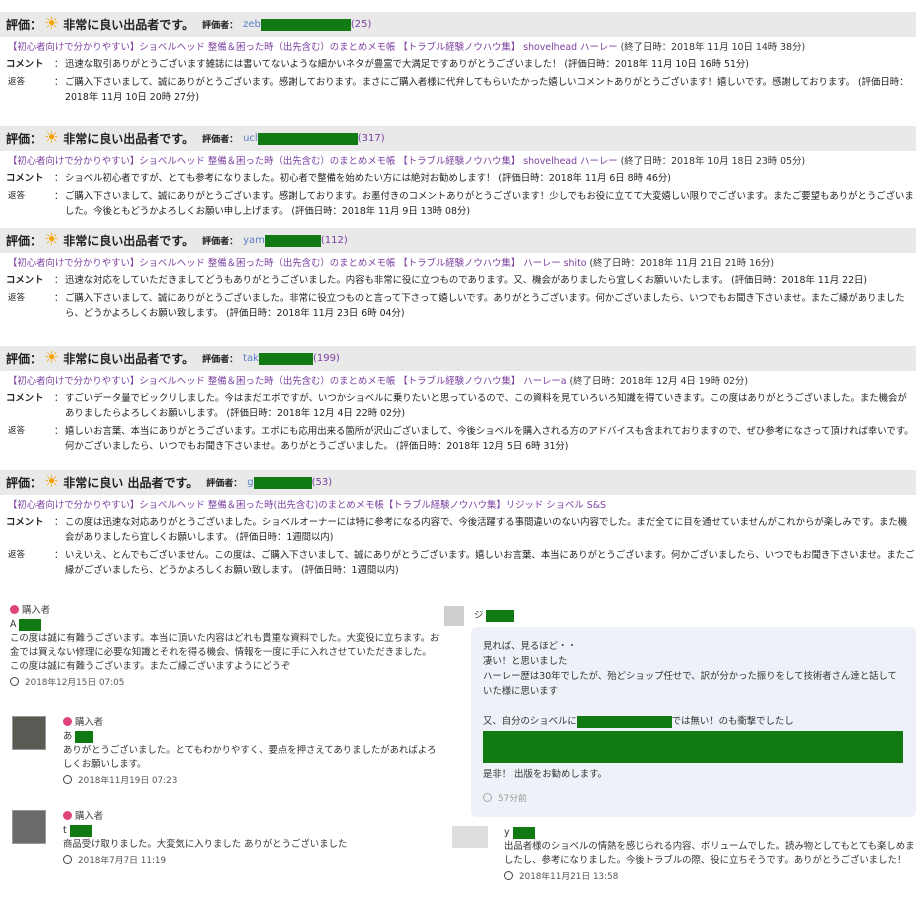 The image size is (916, 916). I want to click on comment-label: コメント, so click(25, 178).